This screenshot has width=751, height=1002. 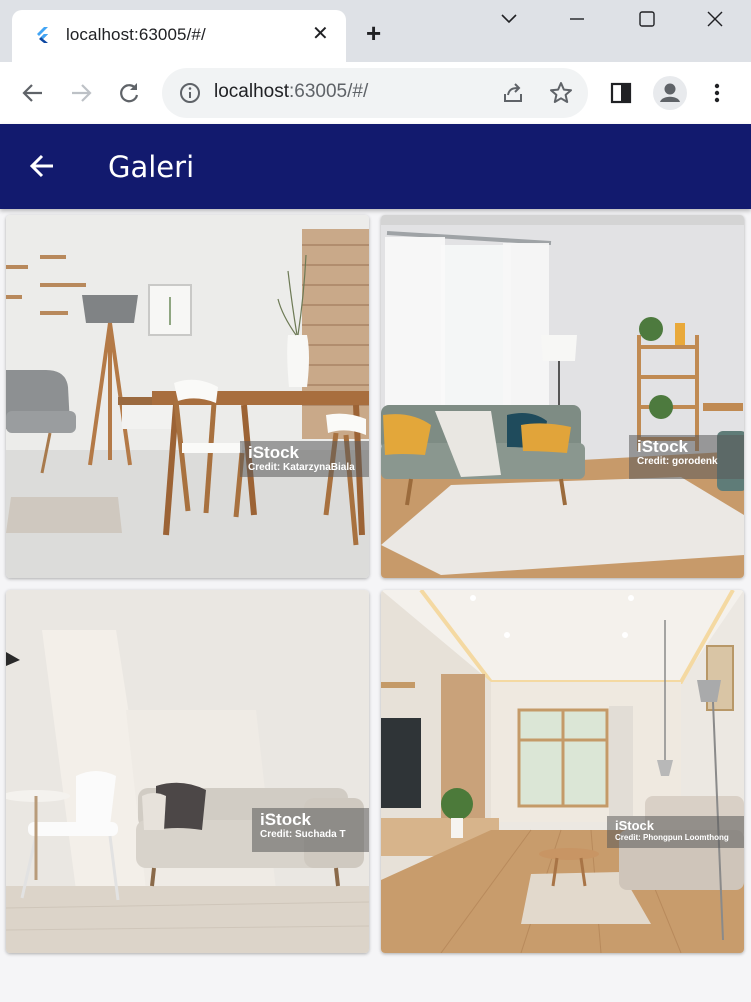 I want to click on close-icon: ✕, so click(x=320, y=34).